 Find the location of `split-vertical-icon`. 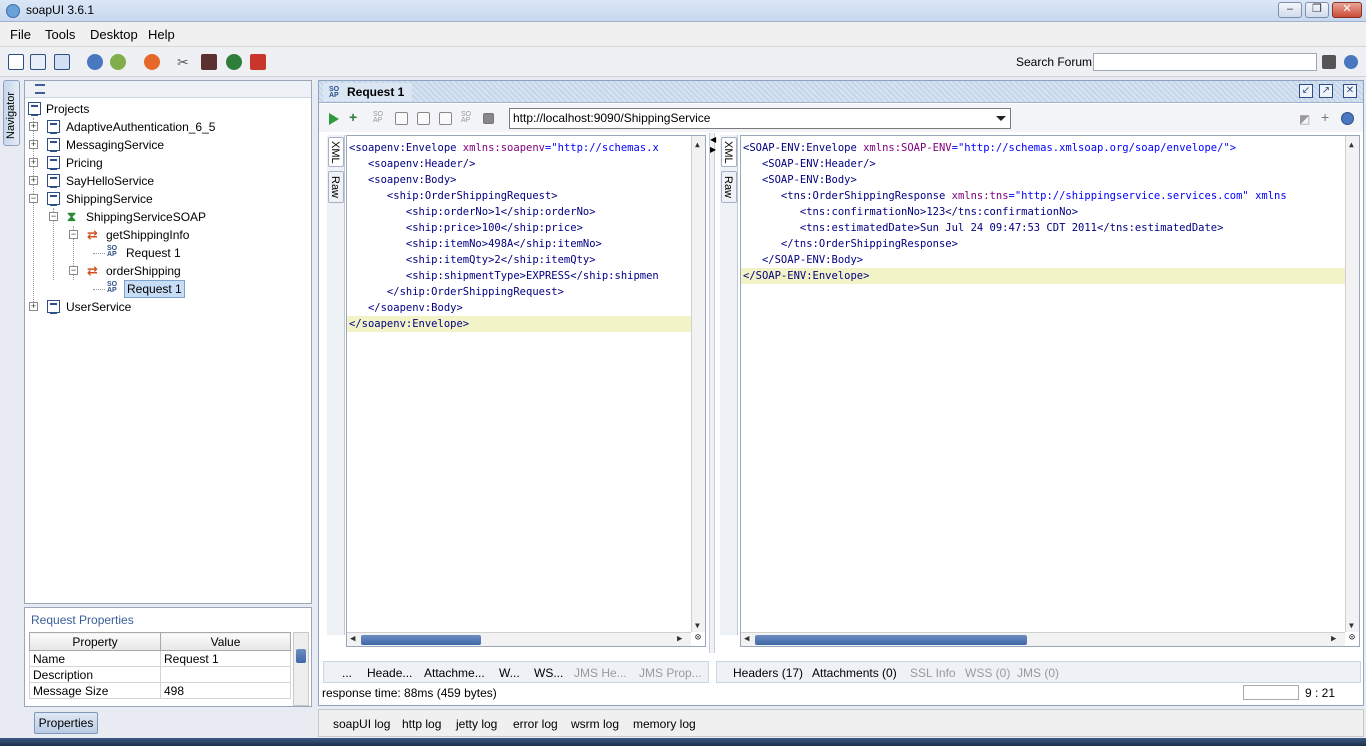

split-vertical-icon is located at coordinates (423, 118).